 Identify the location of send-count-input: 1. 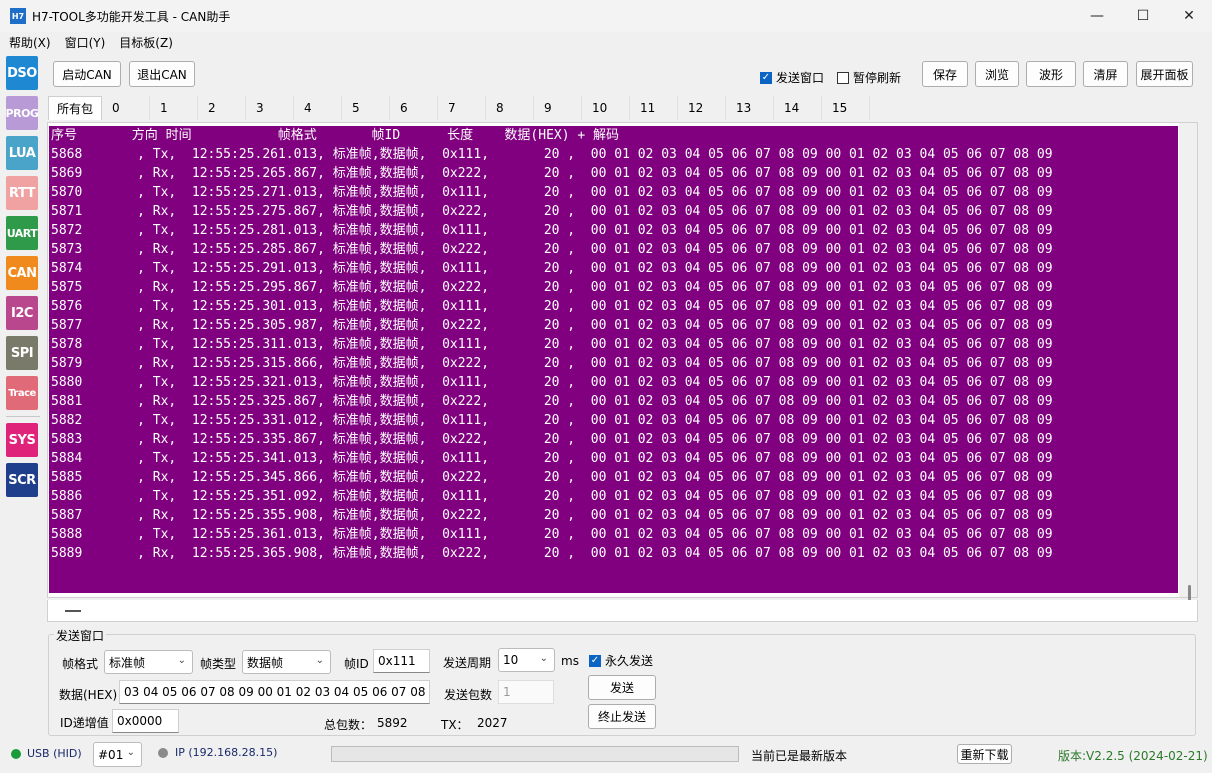
(526, 692).